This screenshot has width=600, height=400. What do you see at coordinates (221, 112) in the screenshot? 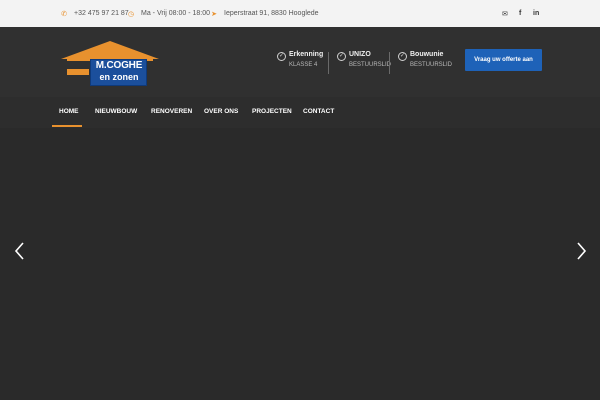
I see `nav-item-over-ons: OVER ONS` at bounding box center [221, 112].